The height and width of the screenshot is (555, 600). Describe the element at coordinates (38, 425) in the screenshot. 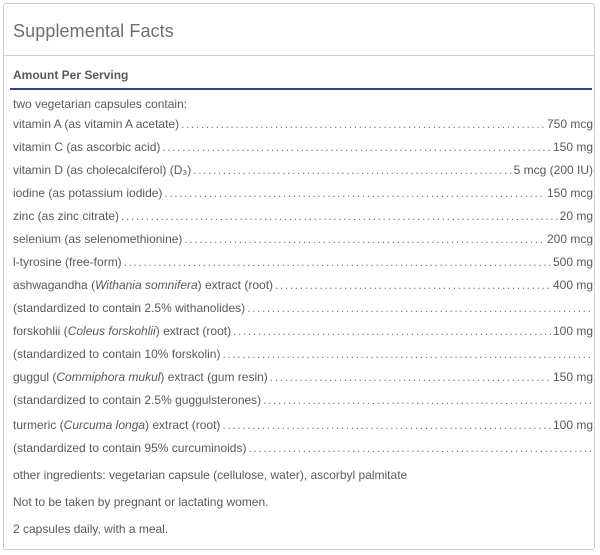

I see `ingredient-name-text: turmeric (` at that location.